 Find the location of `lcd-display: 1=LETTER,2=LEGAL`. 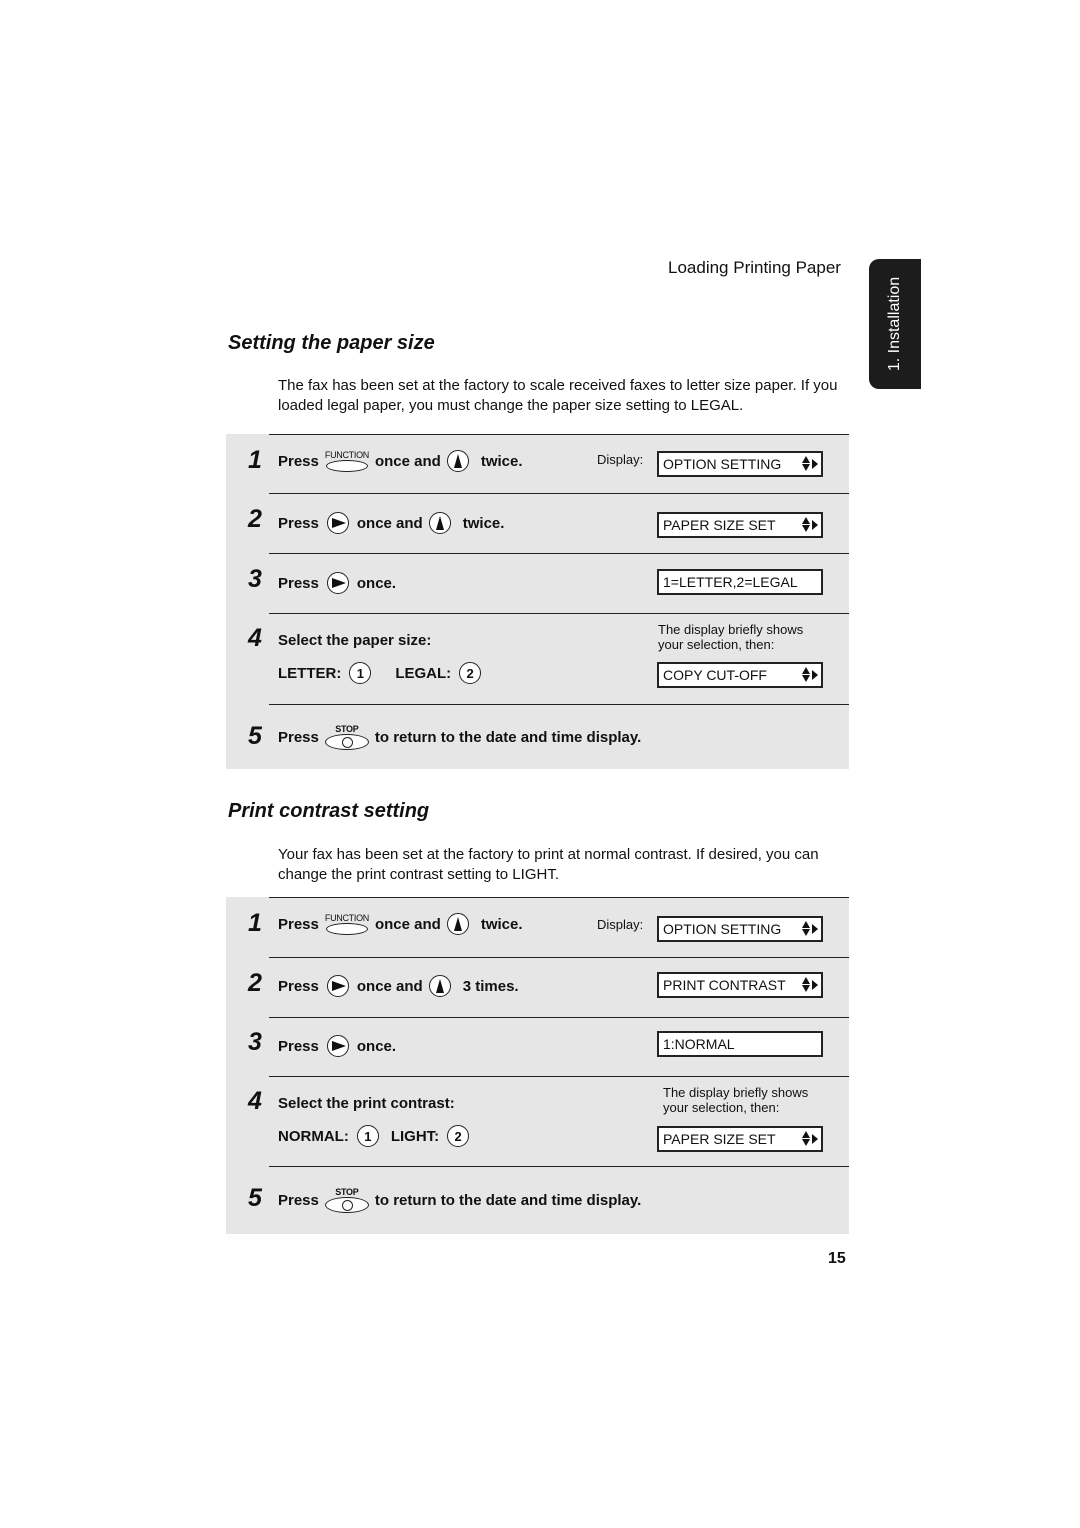

lcd-display: 1=LETTER,2=LEGAL is located at coordinates (740, 582).